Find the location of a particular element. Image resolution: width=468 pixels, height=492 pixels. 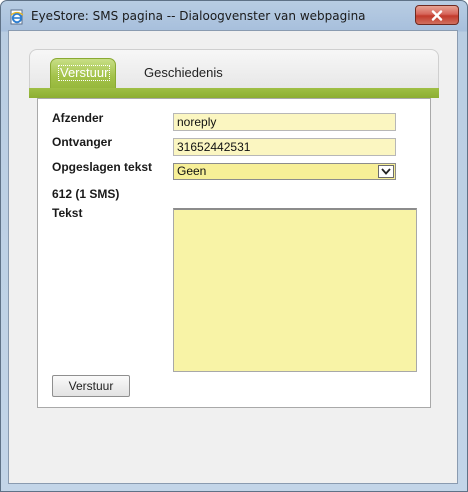

recipient-label: Ontvanger is located at coordinates (82, 142).